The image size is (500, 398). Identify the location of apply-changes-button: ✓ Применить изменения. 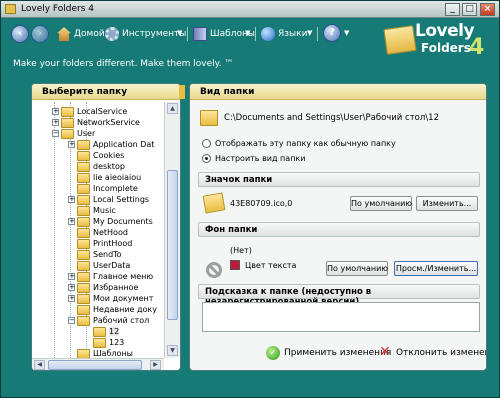
(328, 353).